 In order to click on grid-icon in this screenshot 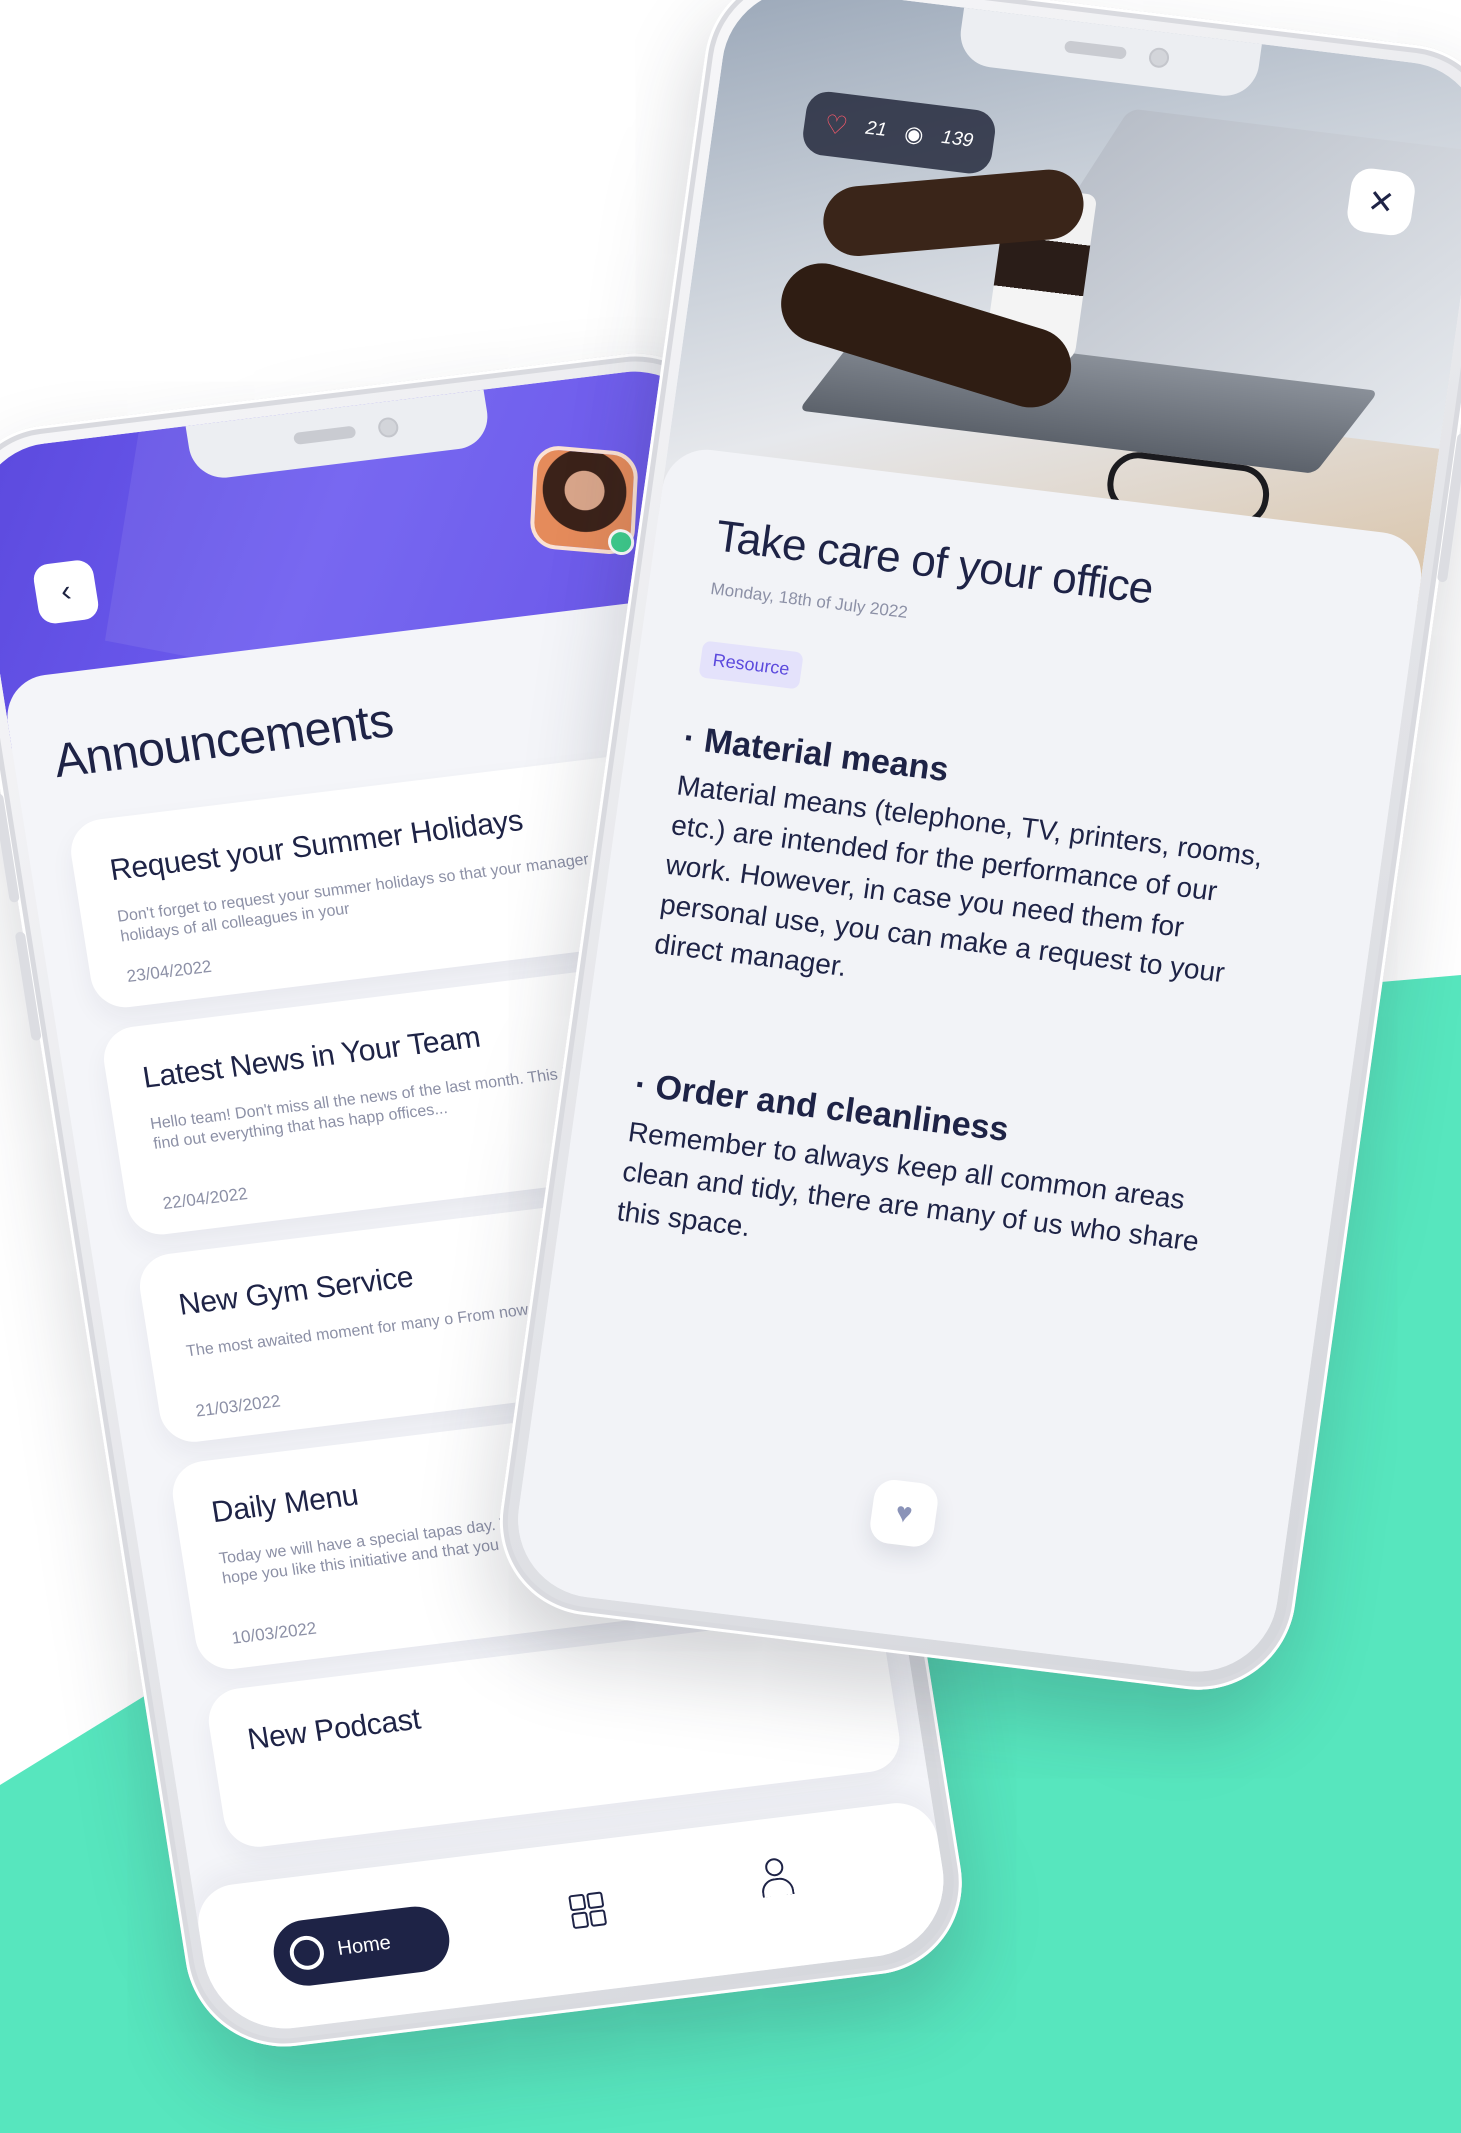, I will do `click(588, 1910)`.